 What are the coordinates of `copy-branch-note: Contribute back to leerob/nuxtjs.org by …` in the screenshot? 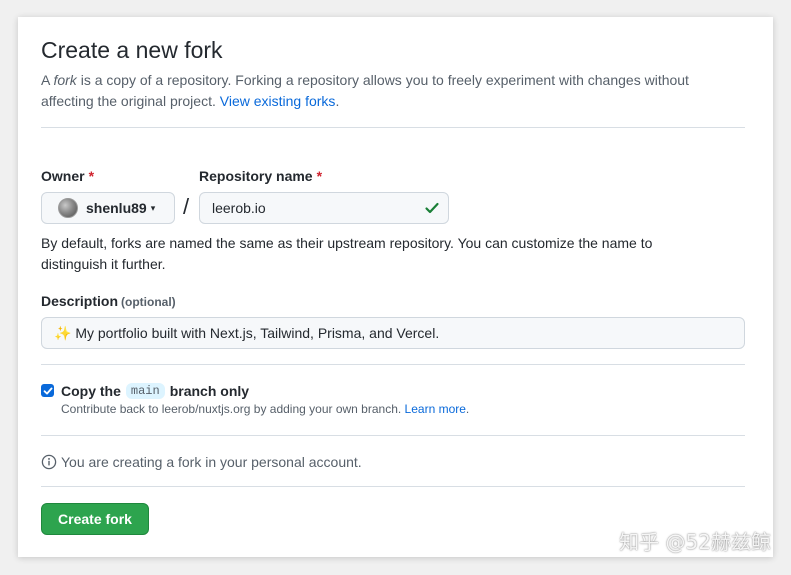 It's located at (265, 409).